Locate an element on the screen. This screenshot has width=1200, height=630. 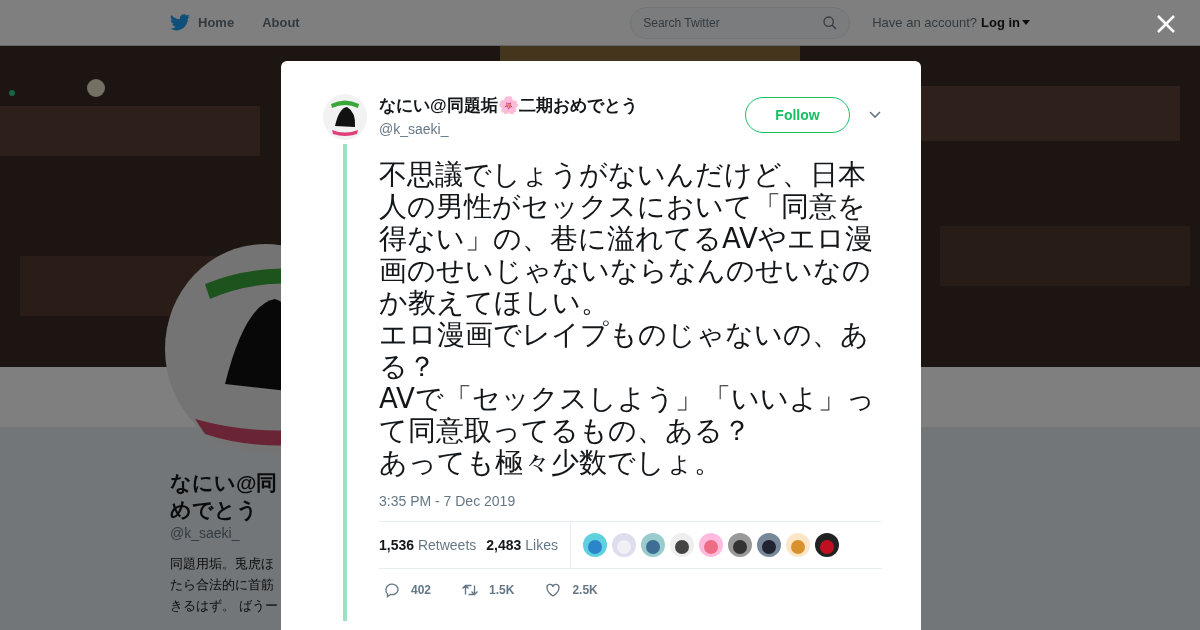
tweet-text: AVで「セックスしよう」「いいよ」って同意取ってるもの、ある？ is located at coordinates (627, 415).